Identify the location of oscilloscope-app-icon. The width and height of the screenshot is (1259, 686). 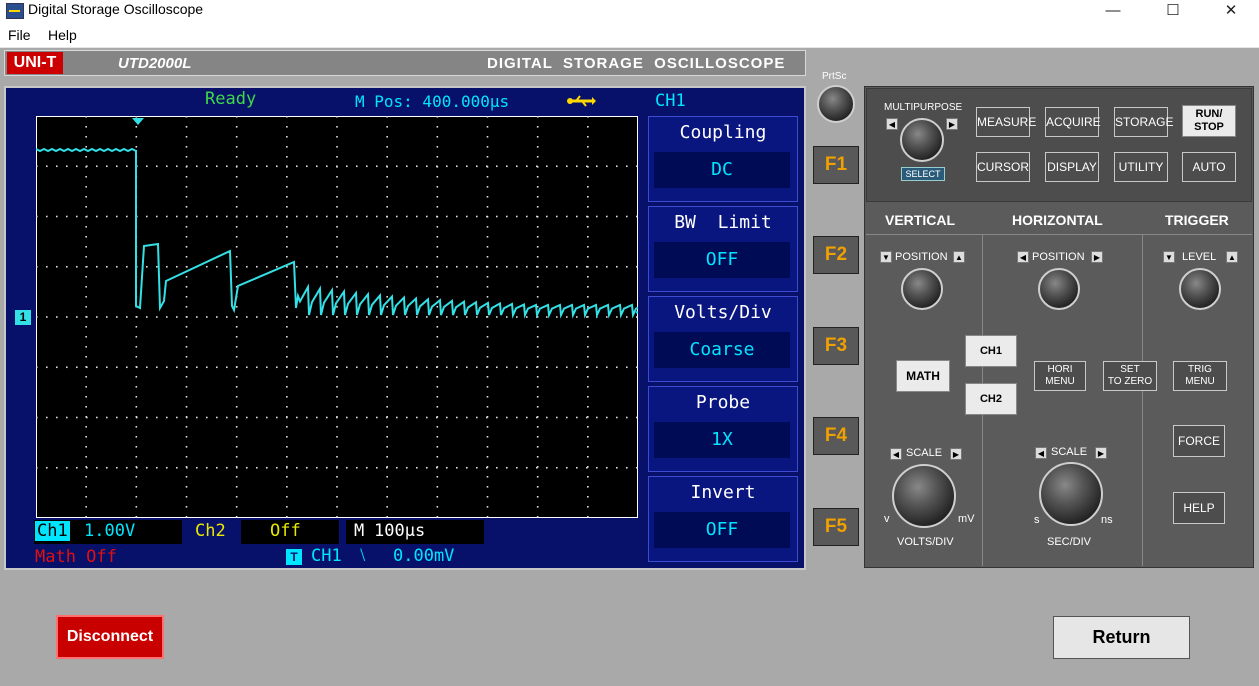
(15, 11).